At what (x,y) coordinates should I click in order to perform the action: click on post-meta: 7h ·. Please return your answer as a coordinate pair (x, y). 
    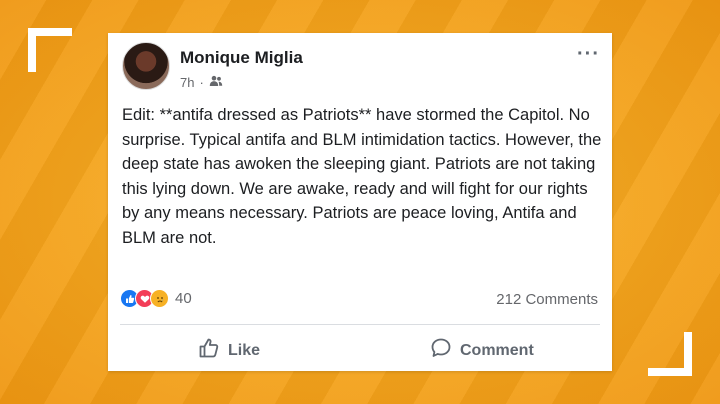
    Looking at the image, I should click on (201, 82).